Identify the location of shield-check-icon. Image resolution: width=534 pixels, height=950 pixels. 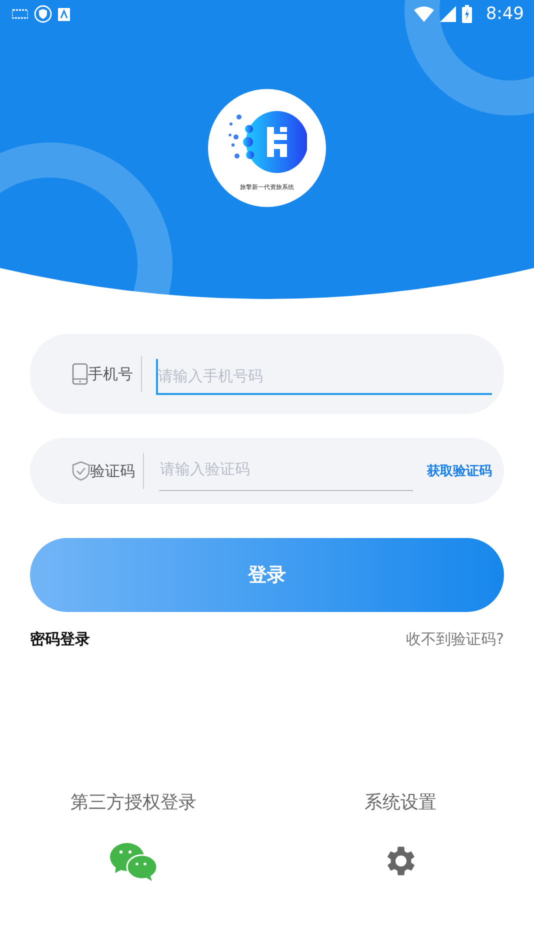
(81, 471).